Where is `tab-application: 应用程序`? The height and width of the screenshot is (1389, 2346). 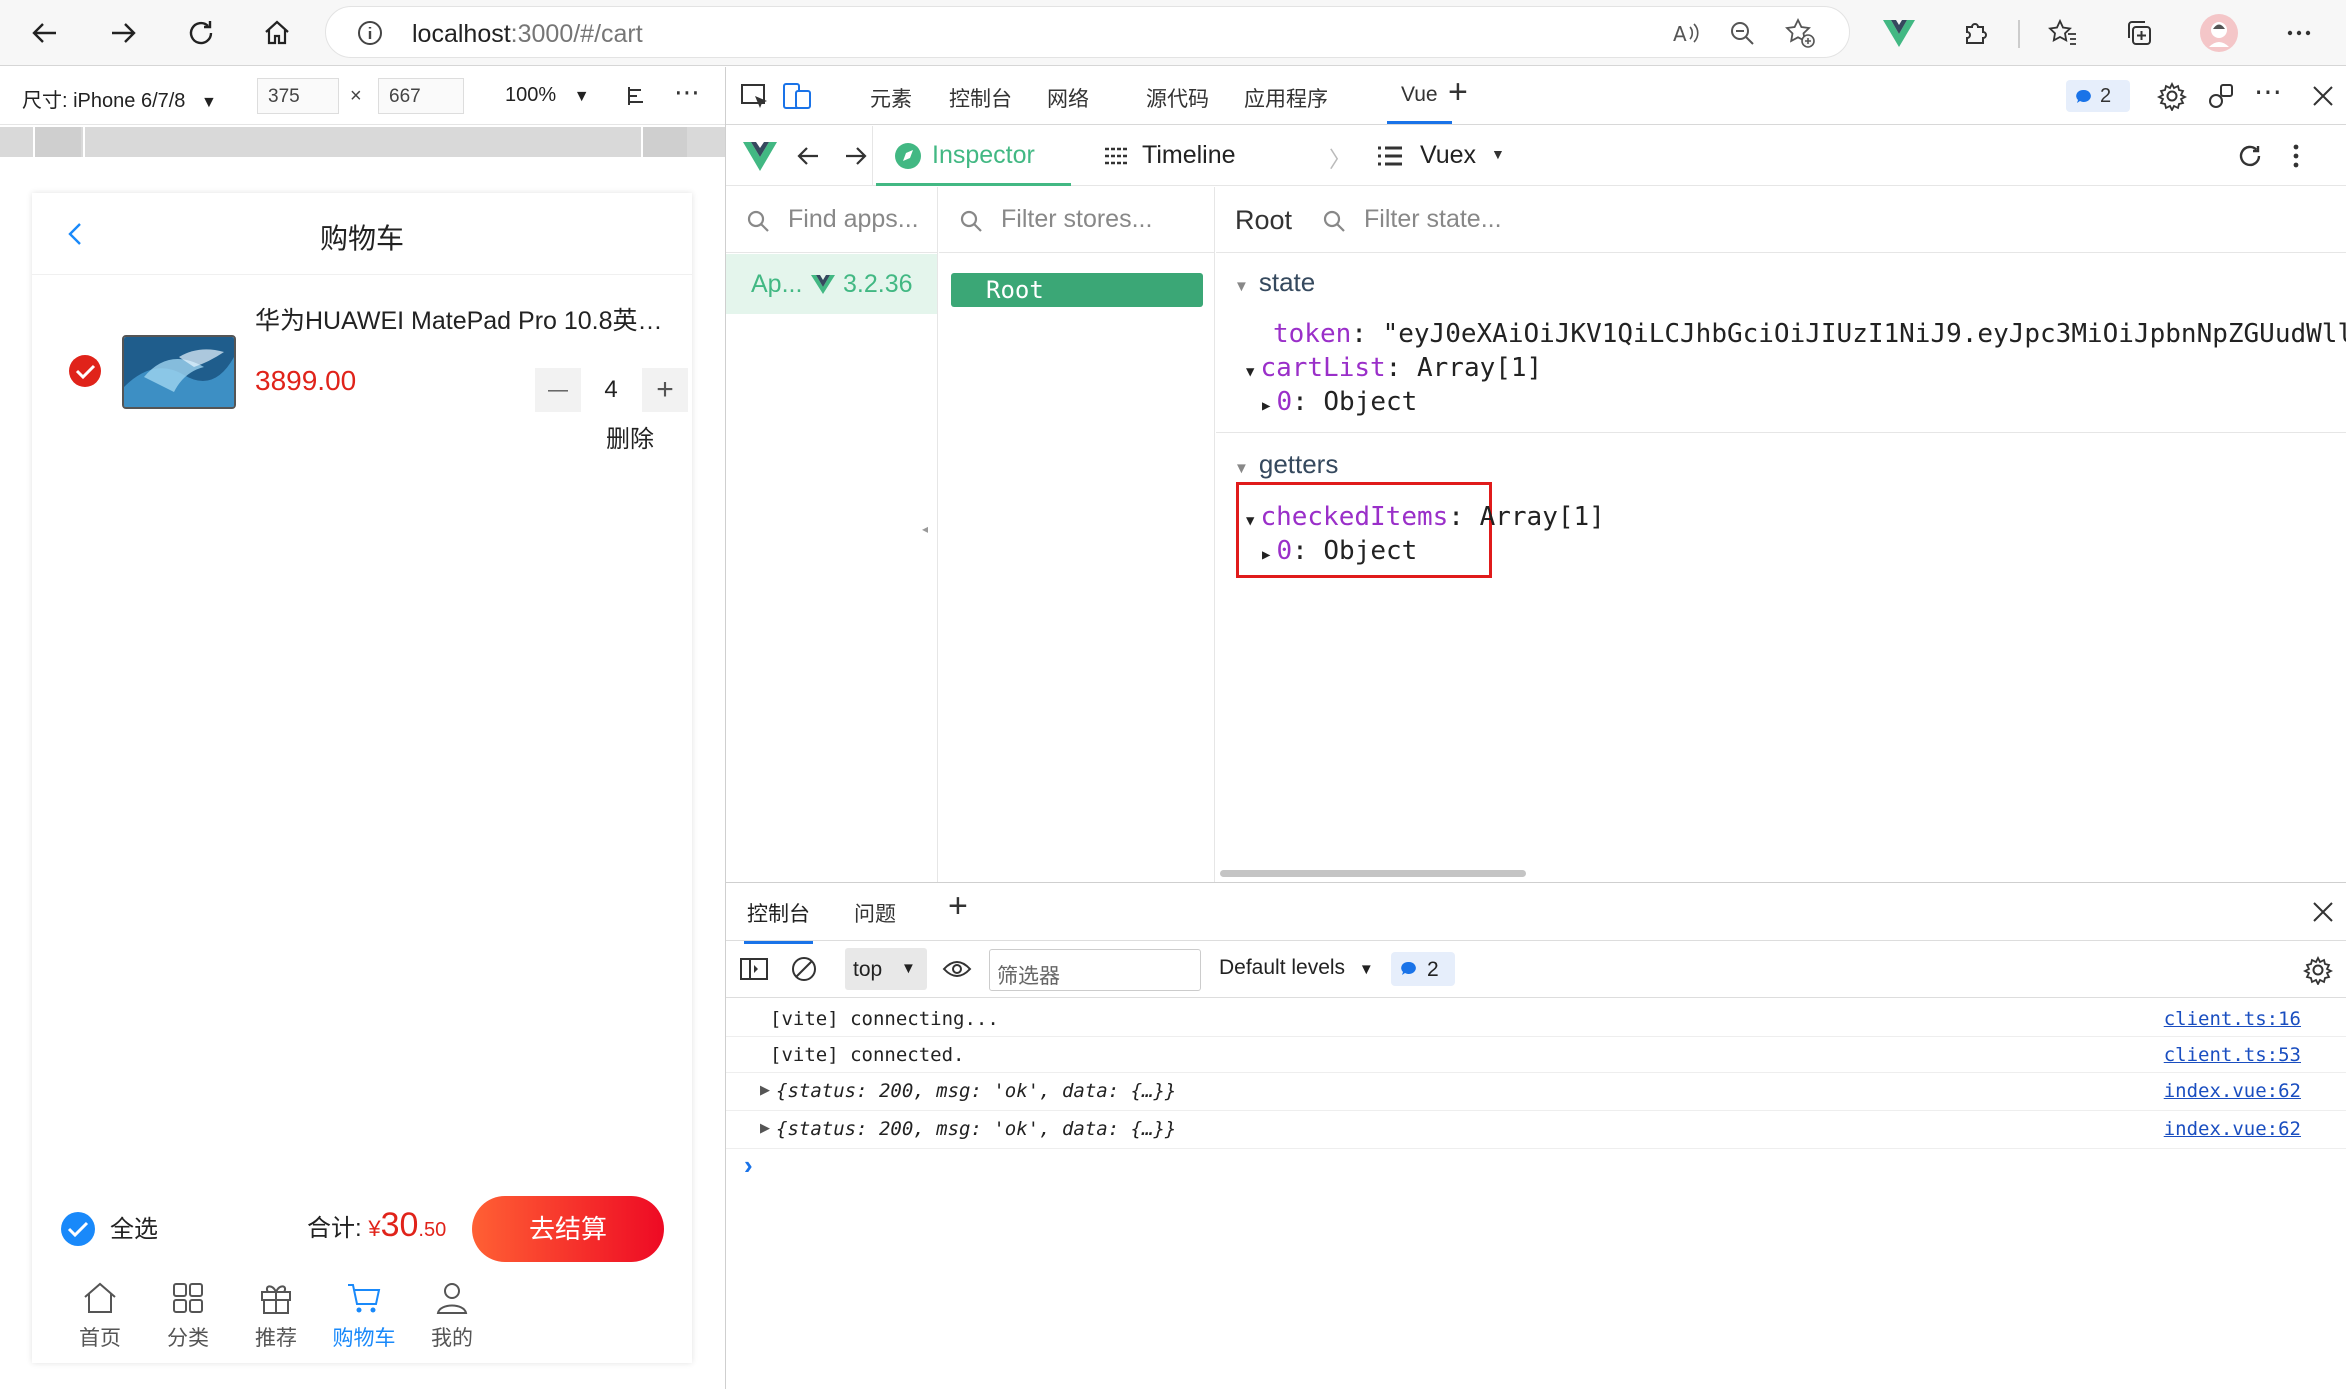 tab-application: 应用程序 is located at coordinates (1286, 98).